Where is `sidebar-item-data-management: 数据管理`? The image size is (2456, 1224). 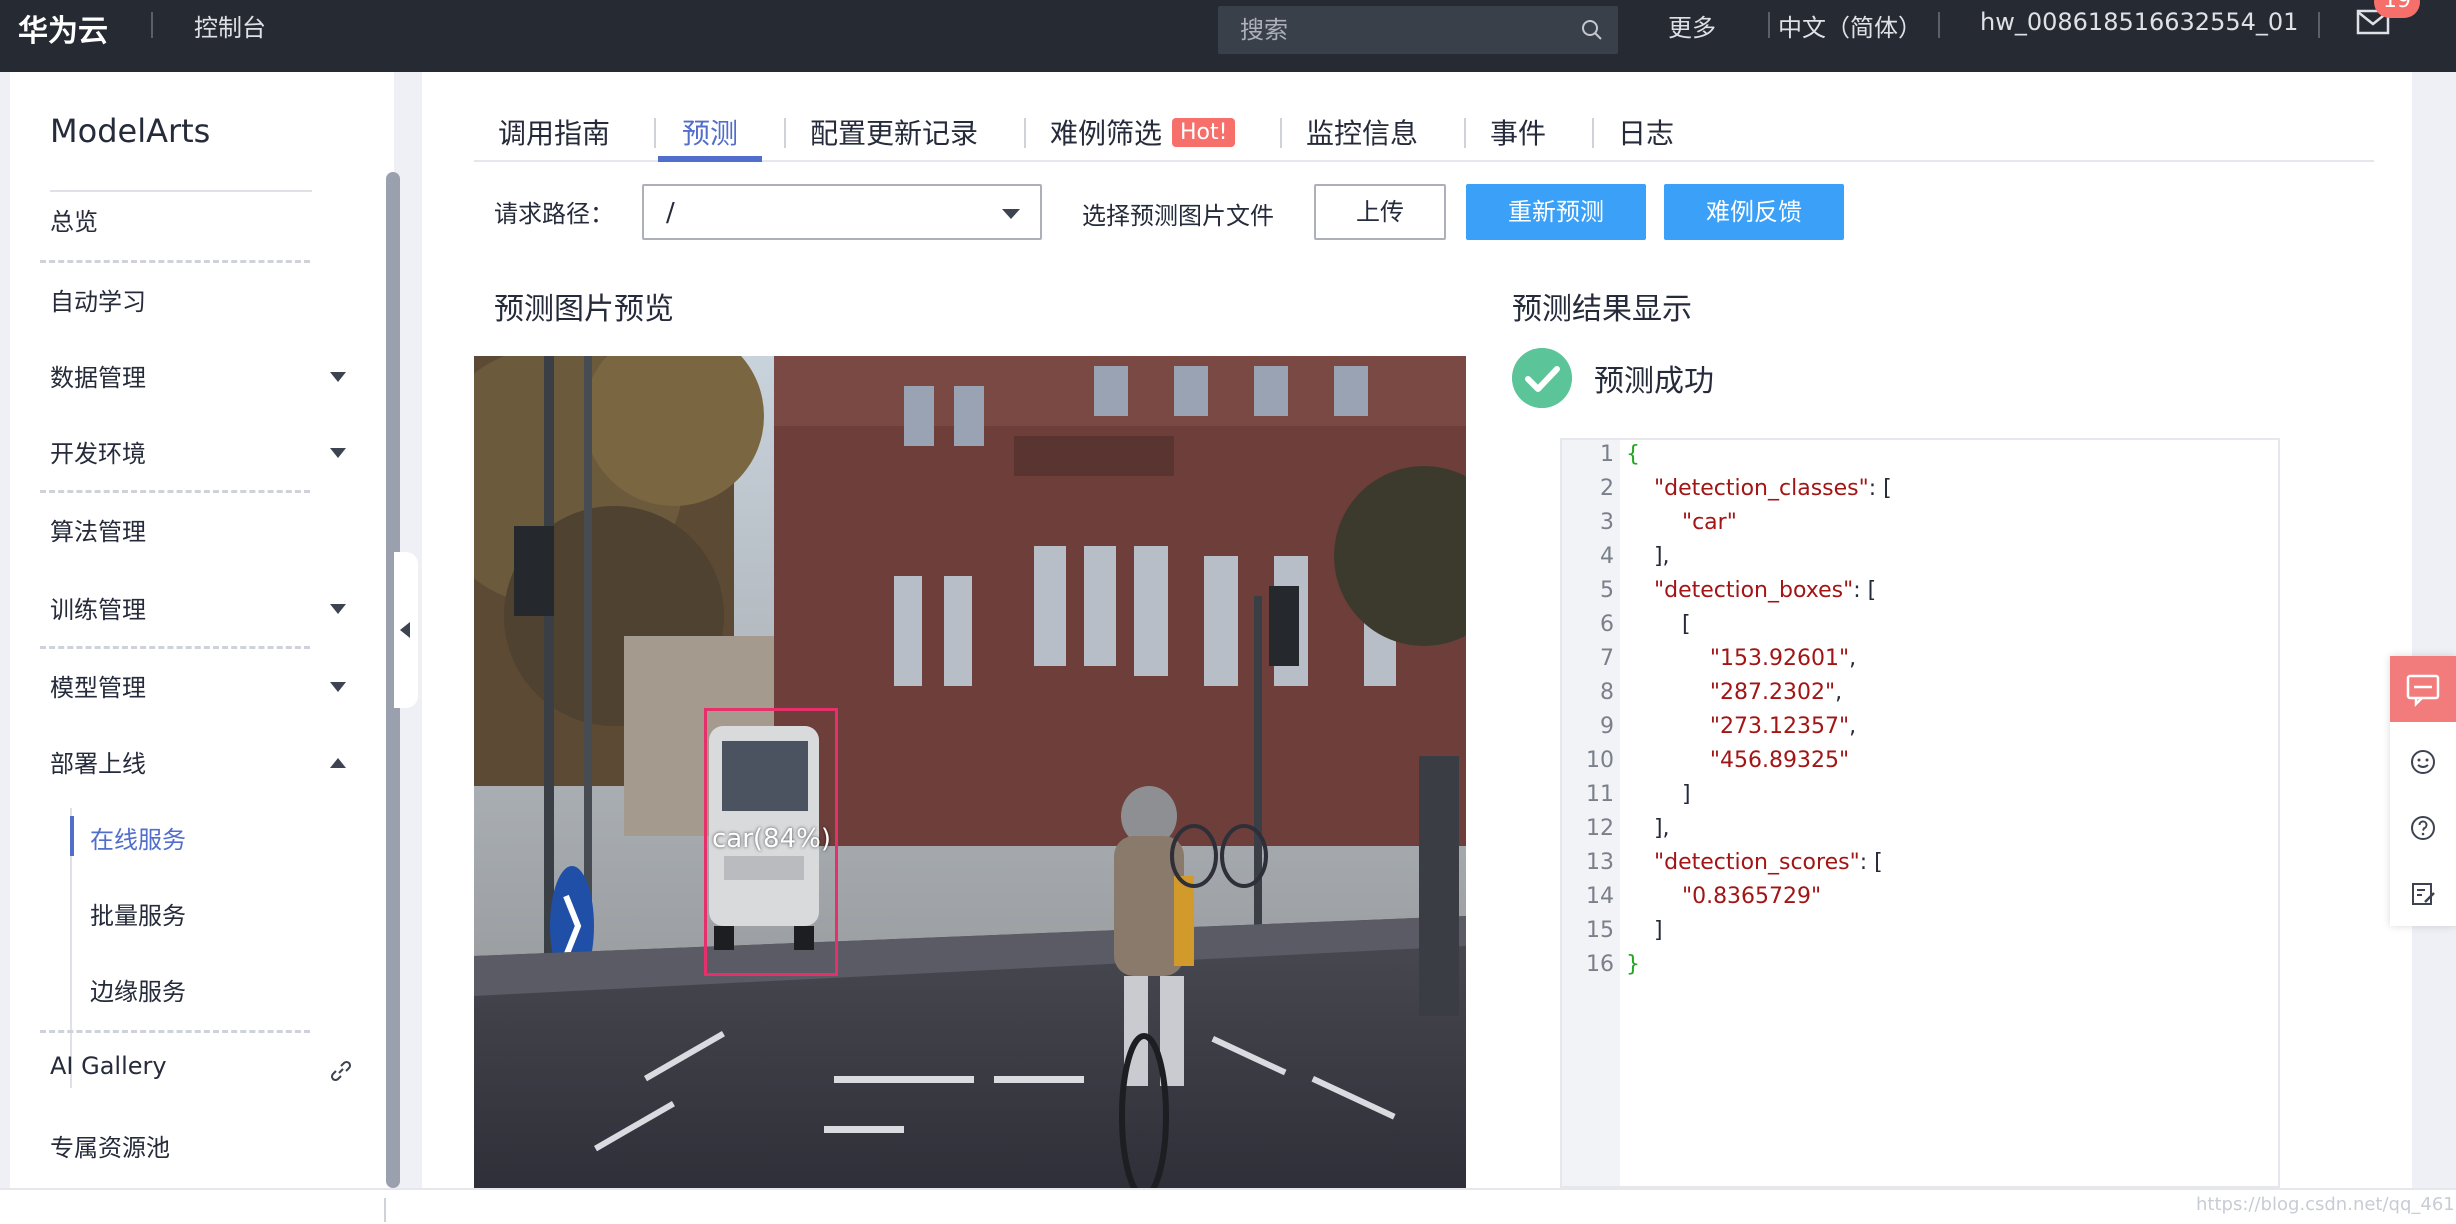 sidebar-item-data-management: 数据管理 is located at coordinates (98, 375).